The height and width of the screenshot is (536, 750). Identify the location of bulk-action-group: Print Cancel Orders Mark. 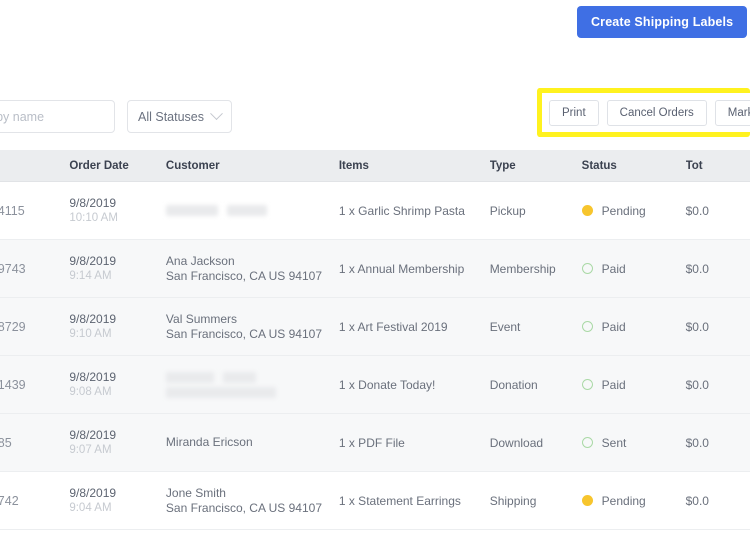
(649, 113).